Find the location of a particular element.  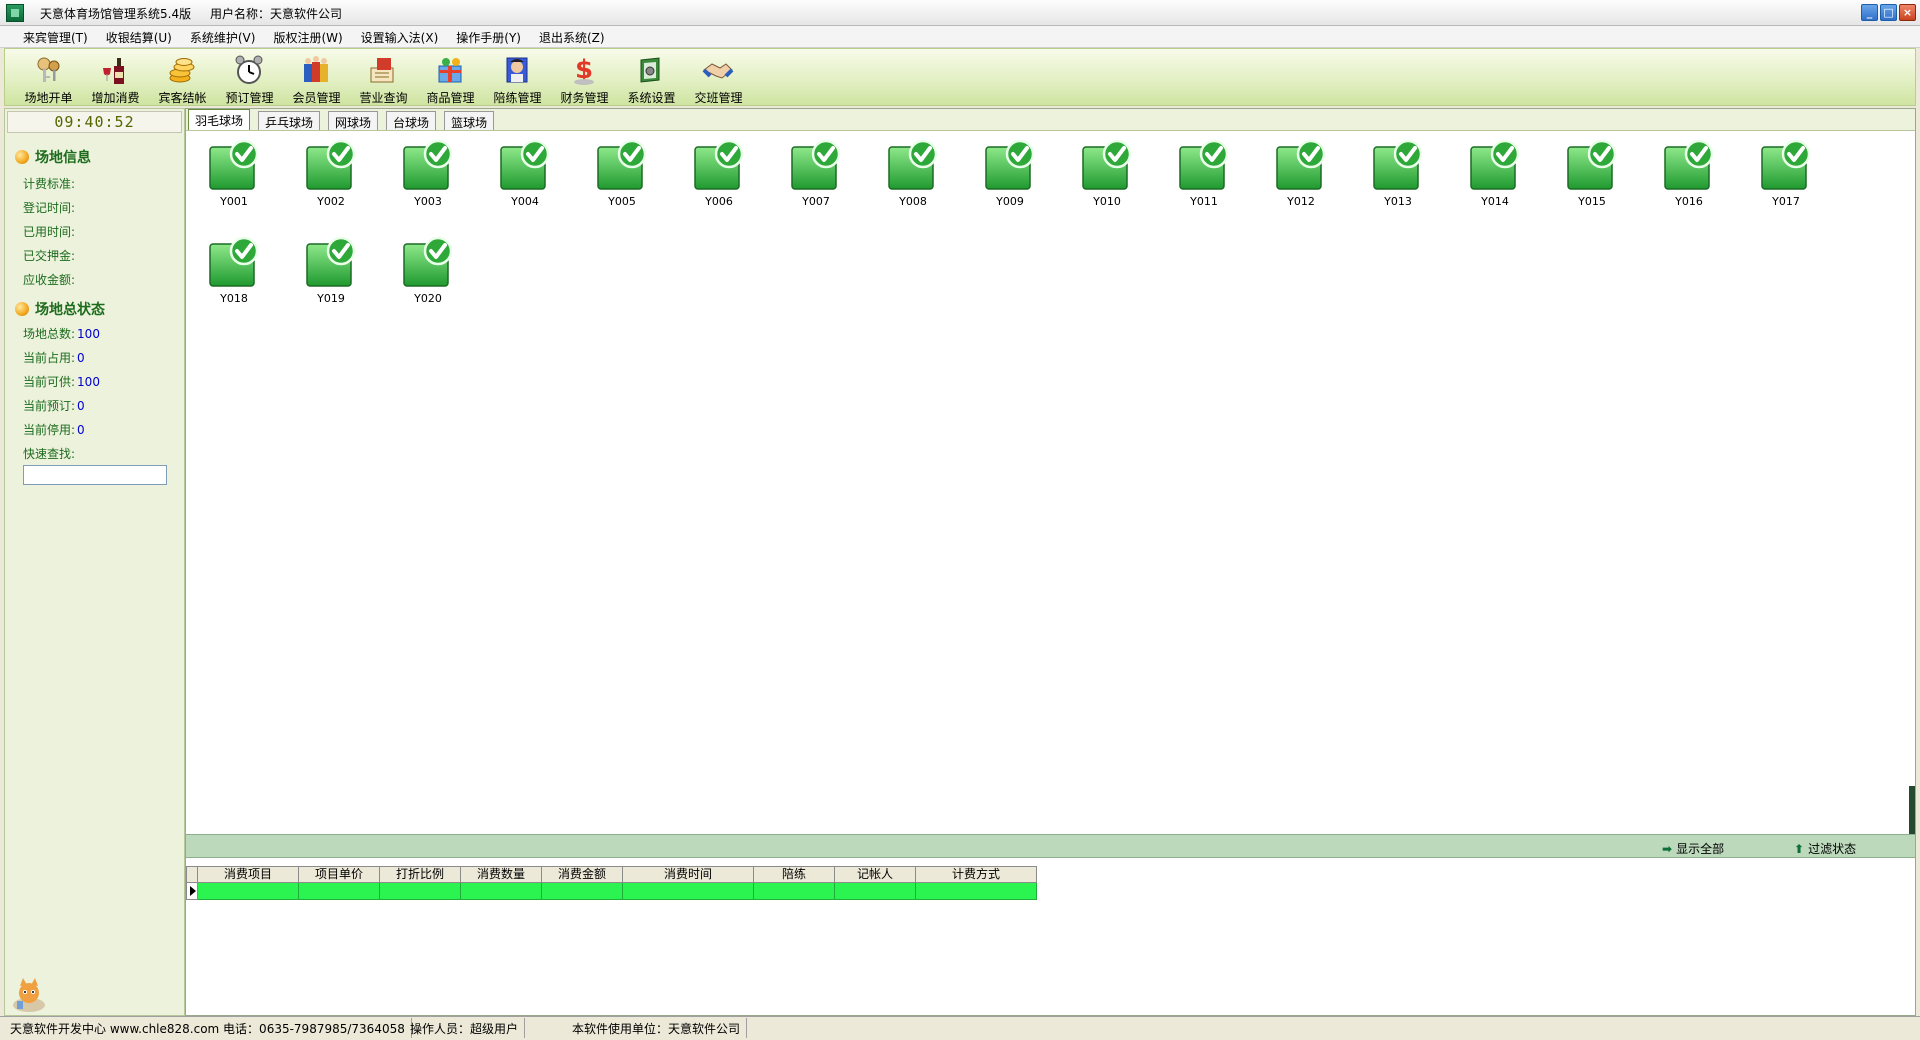

column-header: 消费时间 is located at coordinates (688, 874).